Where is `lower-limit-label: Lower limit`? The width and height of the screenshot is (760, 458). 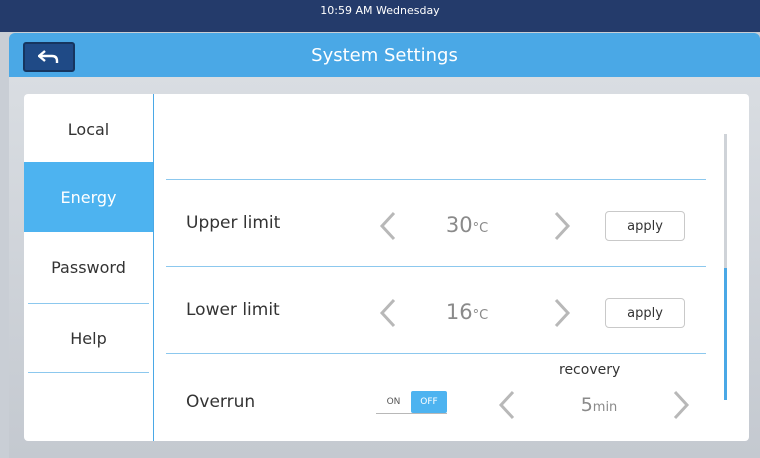
lower-limit-label: Lower limit is located at coordinates (233, 310).